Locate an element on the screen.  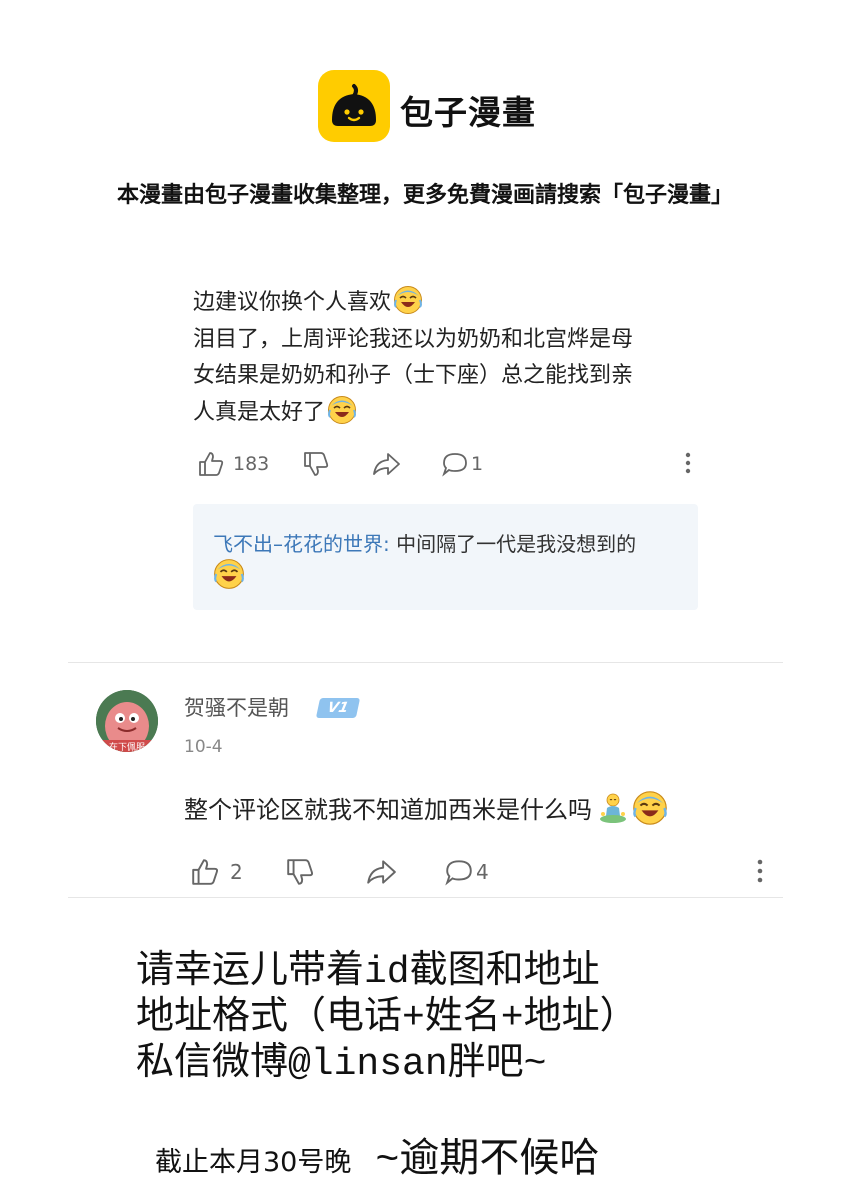
reply-count: 4 is located at coordinates (482, 872).